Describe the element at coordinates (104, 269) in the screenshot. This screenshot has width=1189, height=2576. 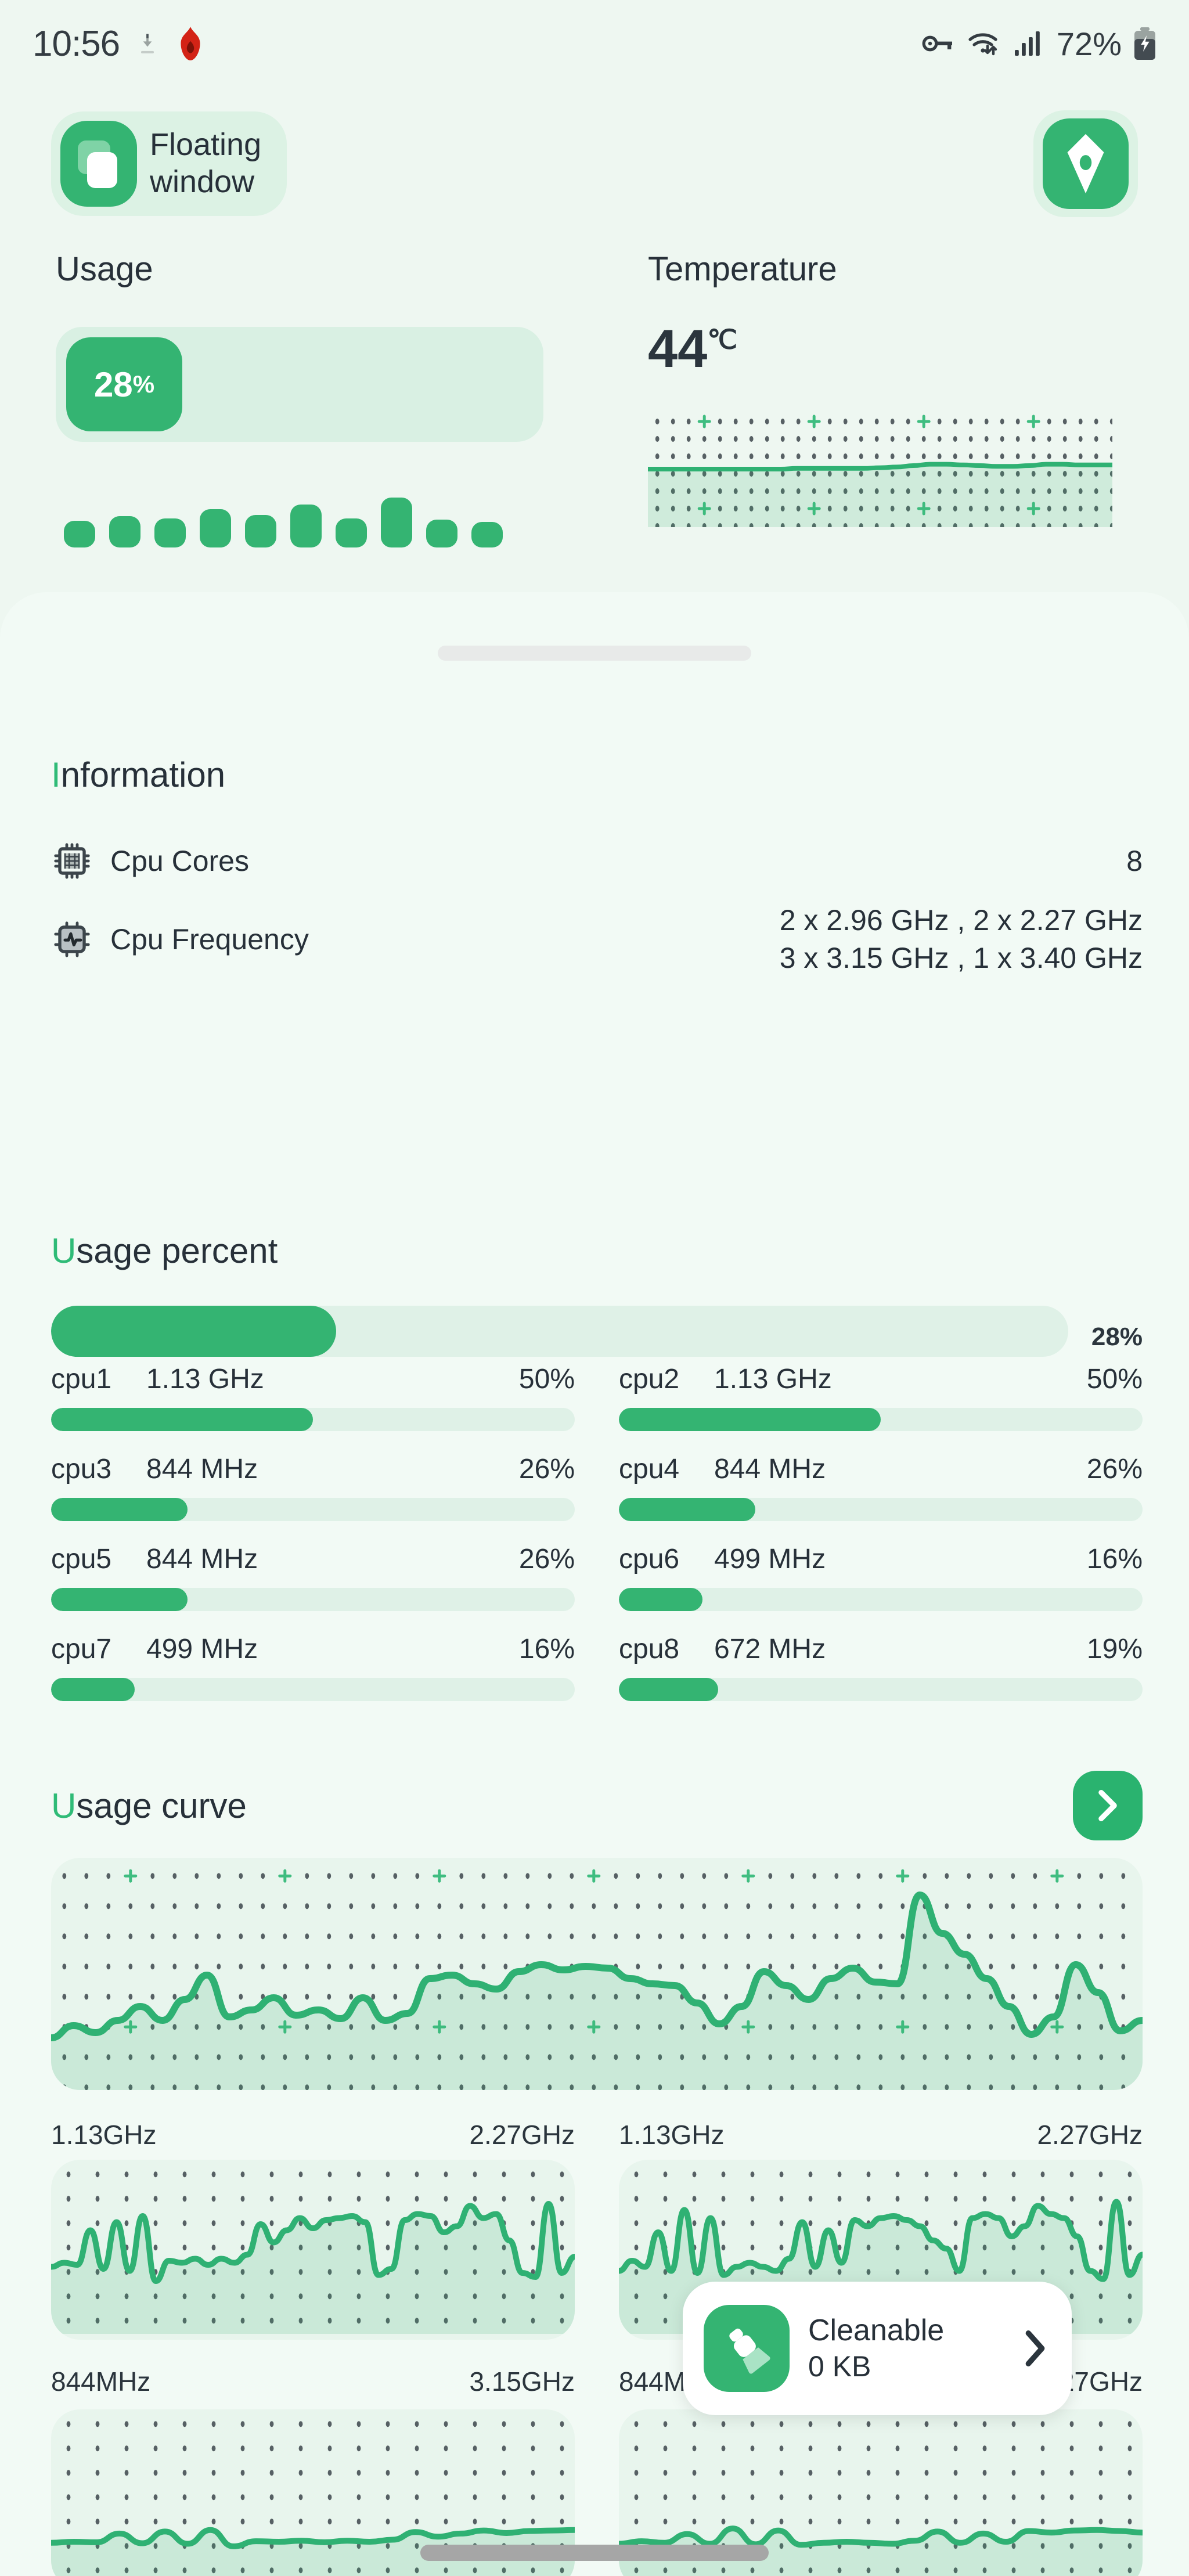
I see `usage-panel-title: Usage` at that location.